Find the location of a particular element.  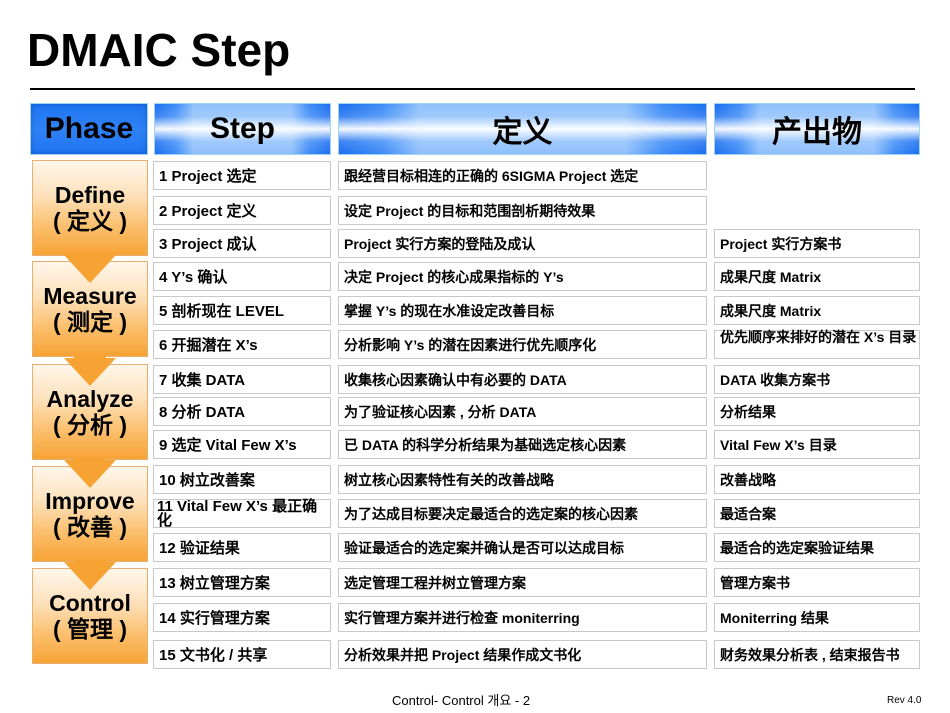

phase-improve-en: Improve is located at coordinates (90, 500).